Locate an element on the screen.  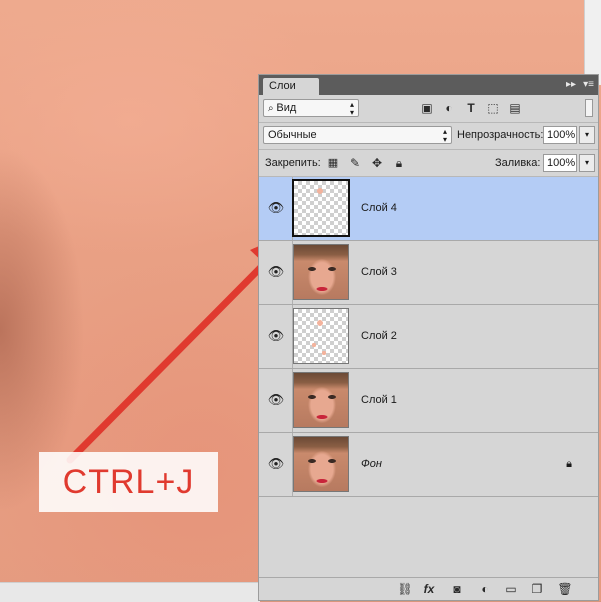
canvas-vertical-scrollbar is located at coordinates (592, 42).